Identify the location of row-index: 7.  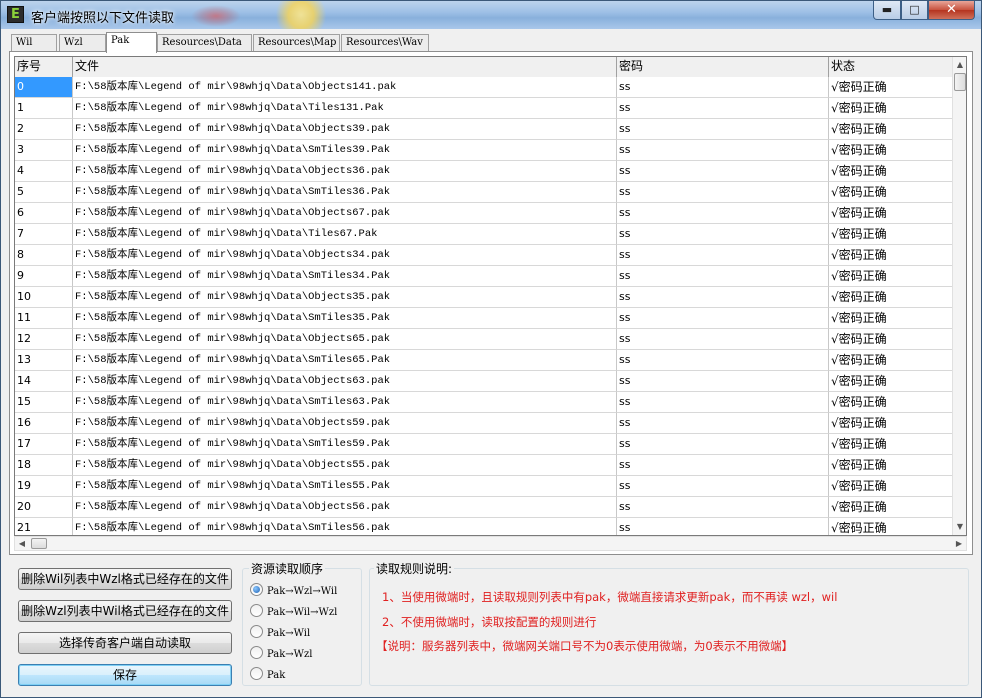
(44, 234).